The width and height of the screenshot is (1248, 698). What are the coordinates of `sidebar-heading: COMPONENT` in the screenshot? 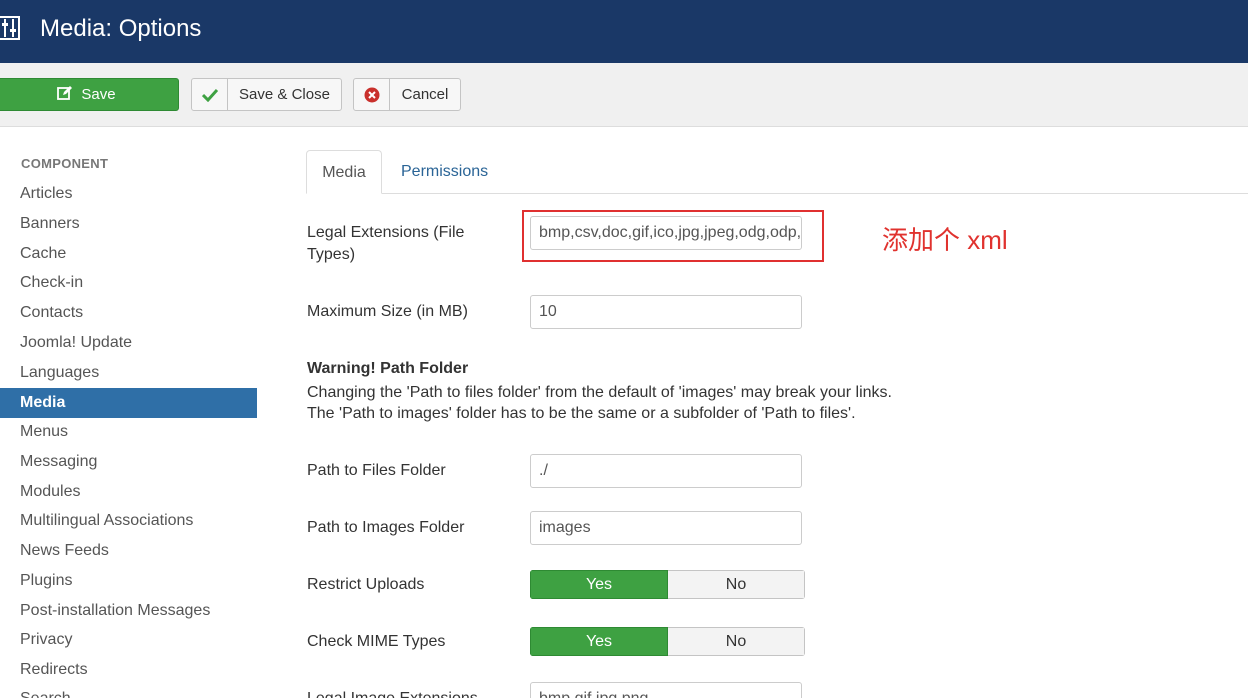 It's located at (65, 163).